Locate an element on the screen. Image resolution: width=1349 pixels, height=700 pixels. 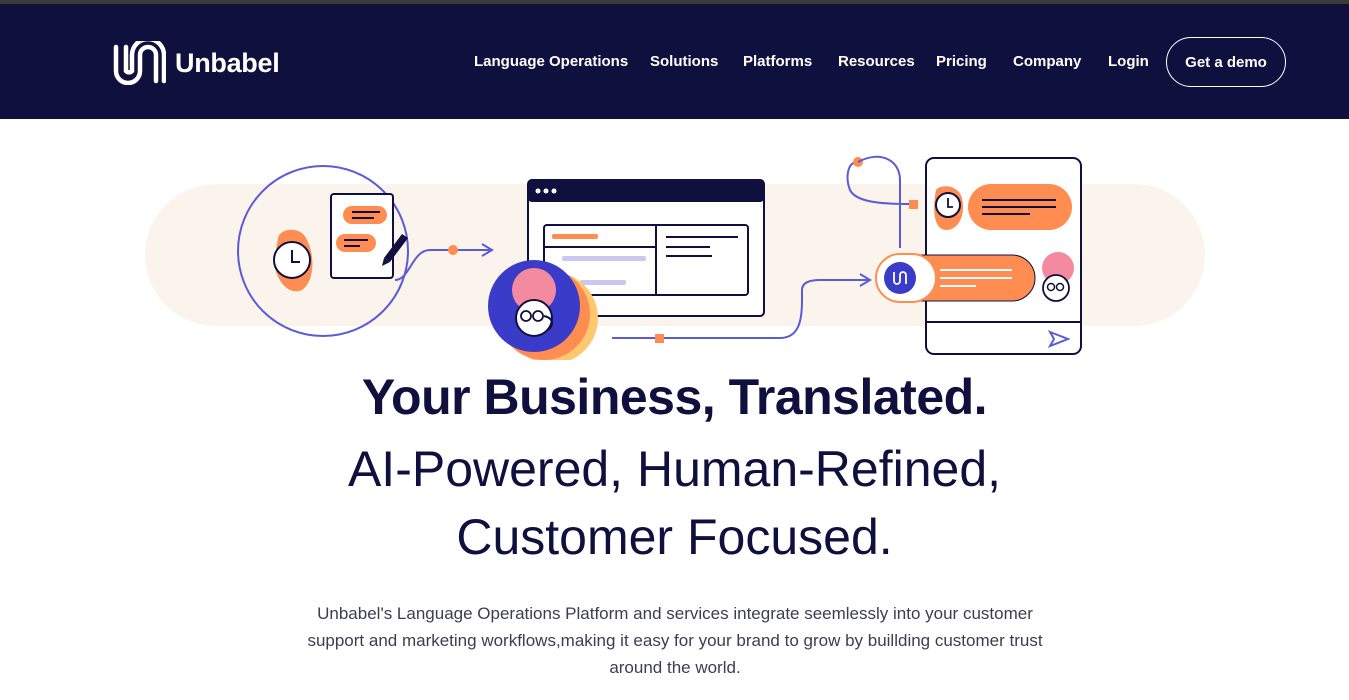
get-a-demo-button: Get a demo is located at coordinates (1226, 62).